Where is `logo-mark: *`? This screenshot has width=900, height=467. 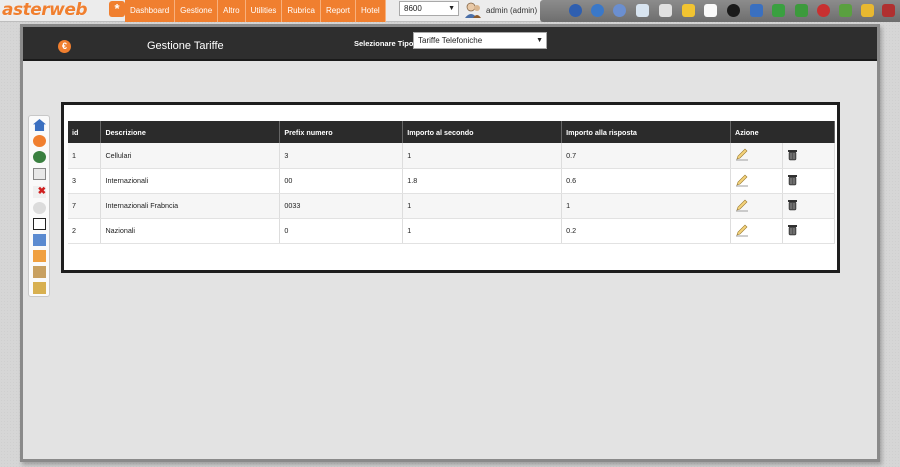
logo-mark: * is located at coordinates (117, 9).